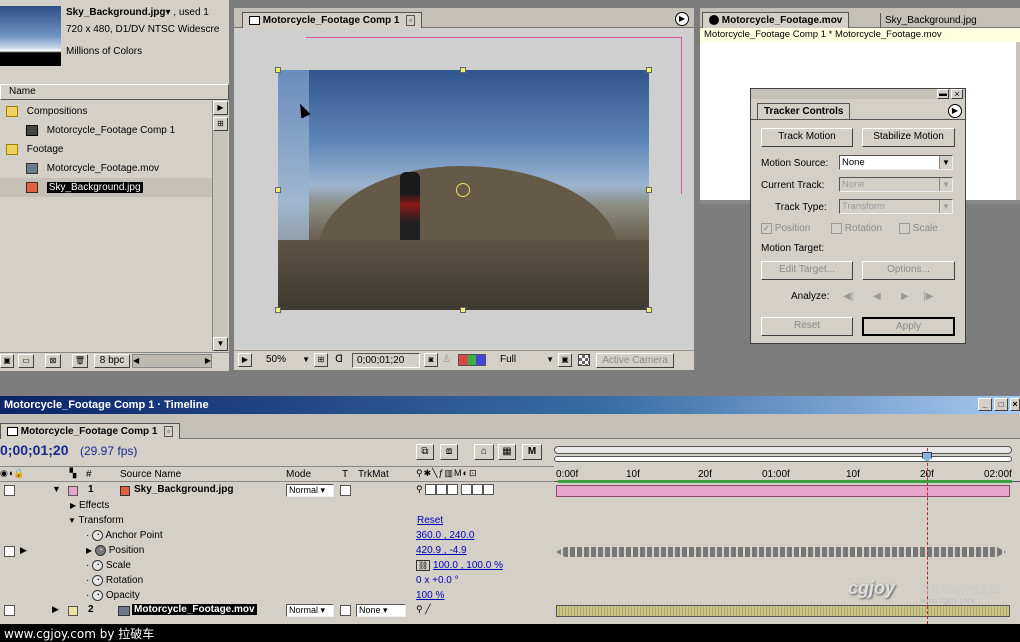  Describe the element at coordinates (220, 344) in the screenshot. I see `scroll-down-icon: ▼` at that location.